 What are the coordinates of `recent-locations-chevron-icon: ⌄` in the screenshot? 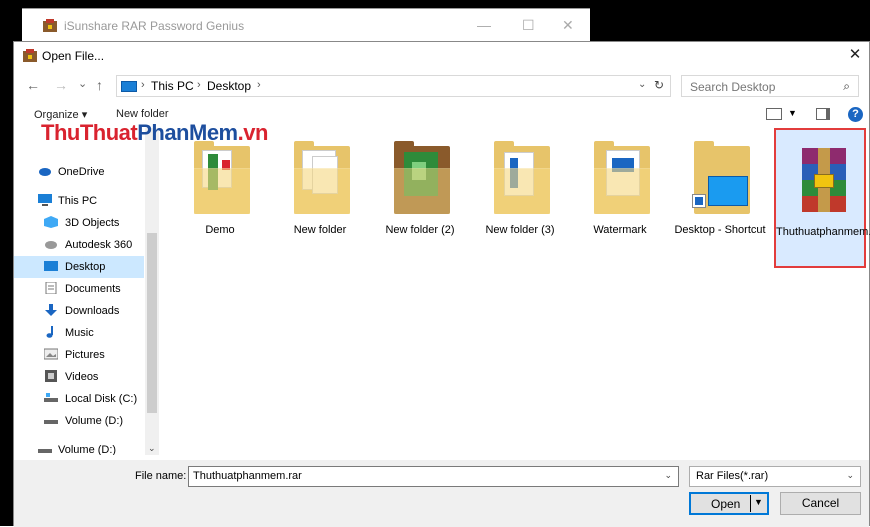 It's located at (82, 83).